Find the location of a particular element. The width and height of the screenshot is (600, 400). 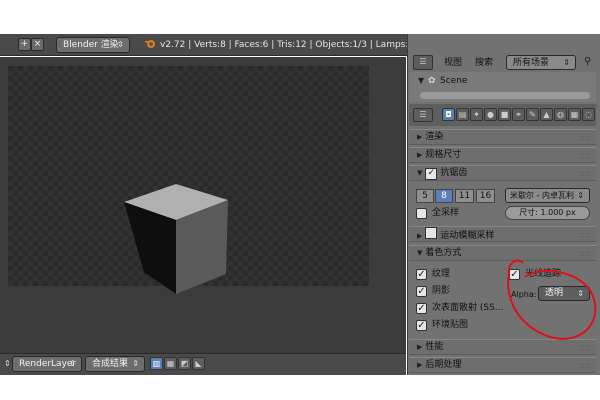

scene-scope-select: 所有场景 ⇕ is located at coordinates (541, 62).